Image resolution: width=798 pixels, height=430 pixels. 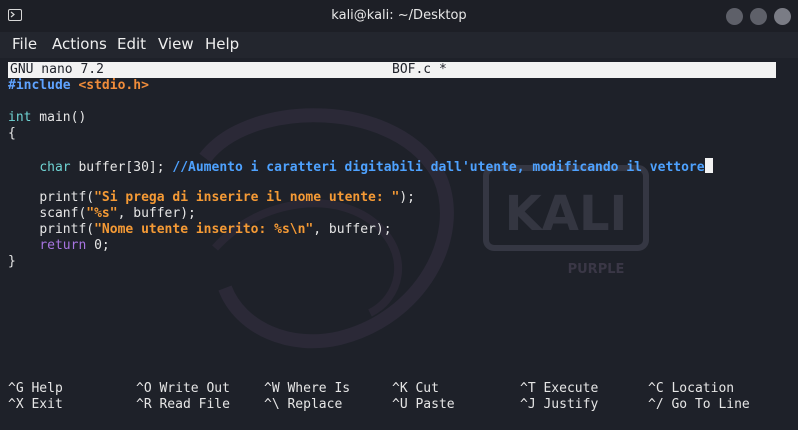 I want to click on shortcut-replace: ^\ Replace, so click(x=303, y=405).